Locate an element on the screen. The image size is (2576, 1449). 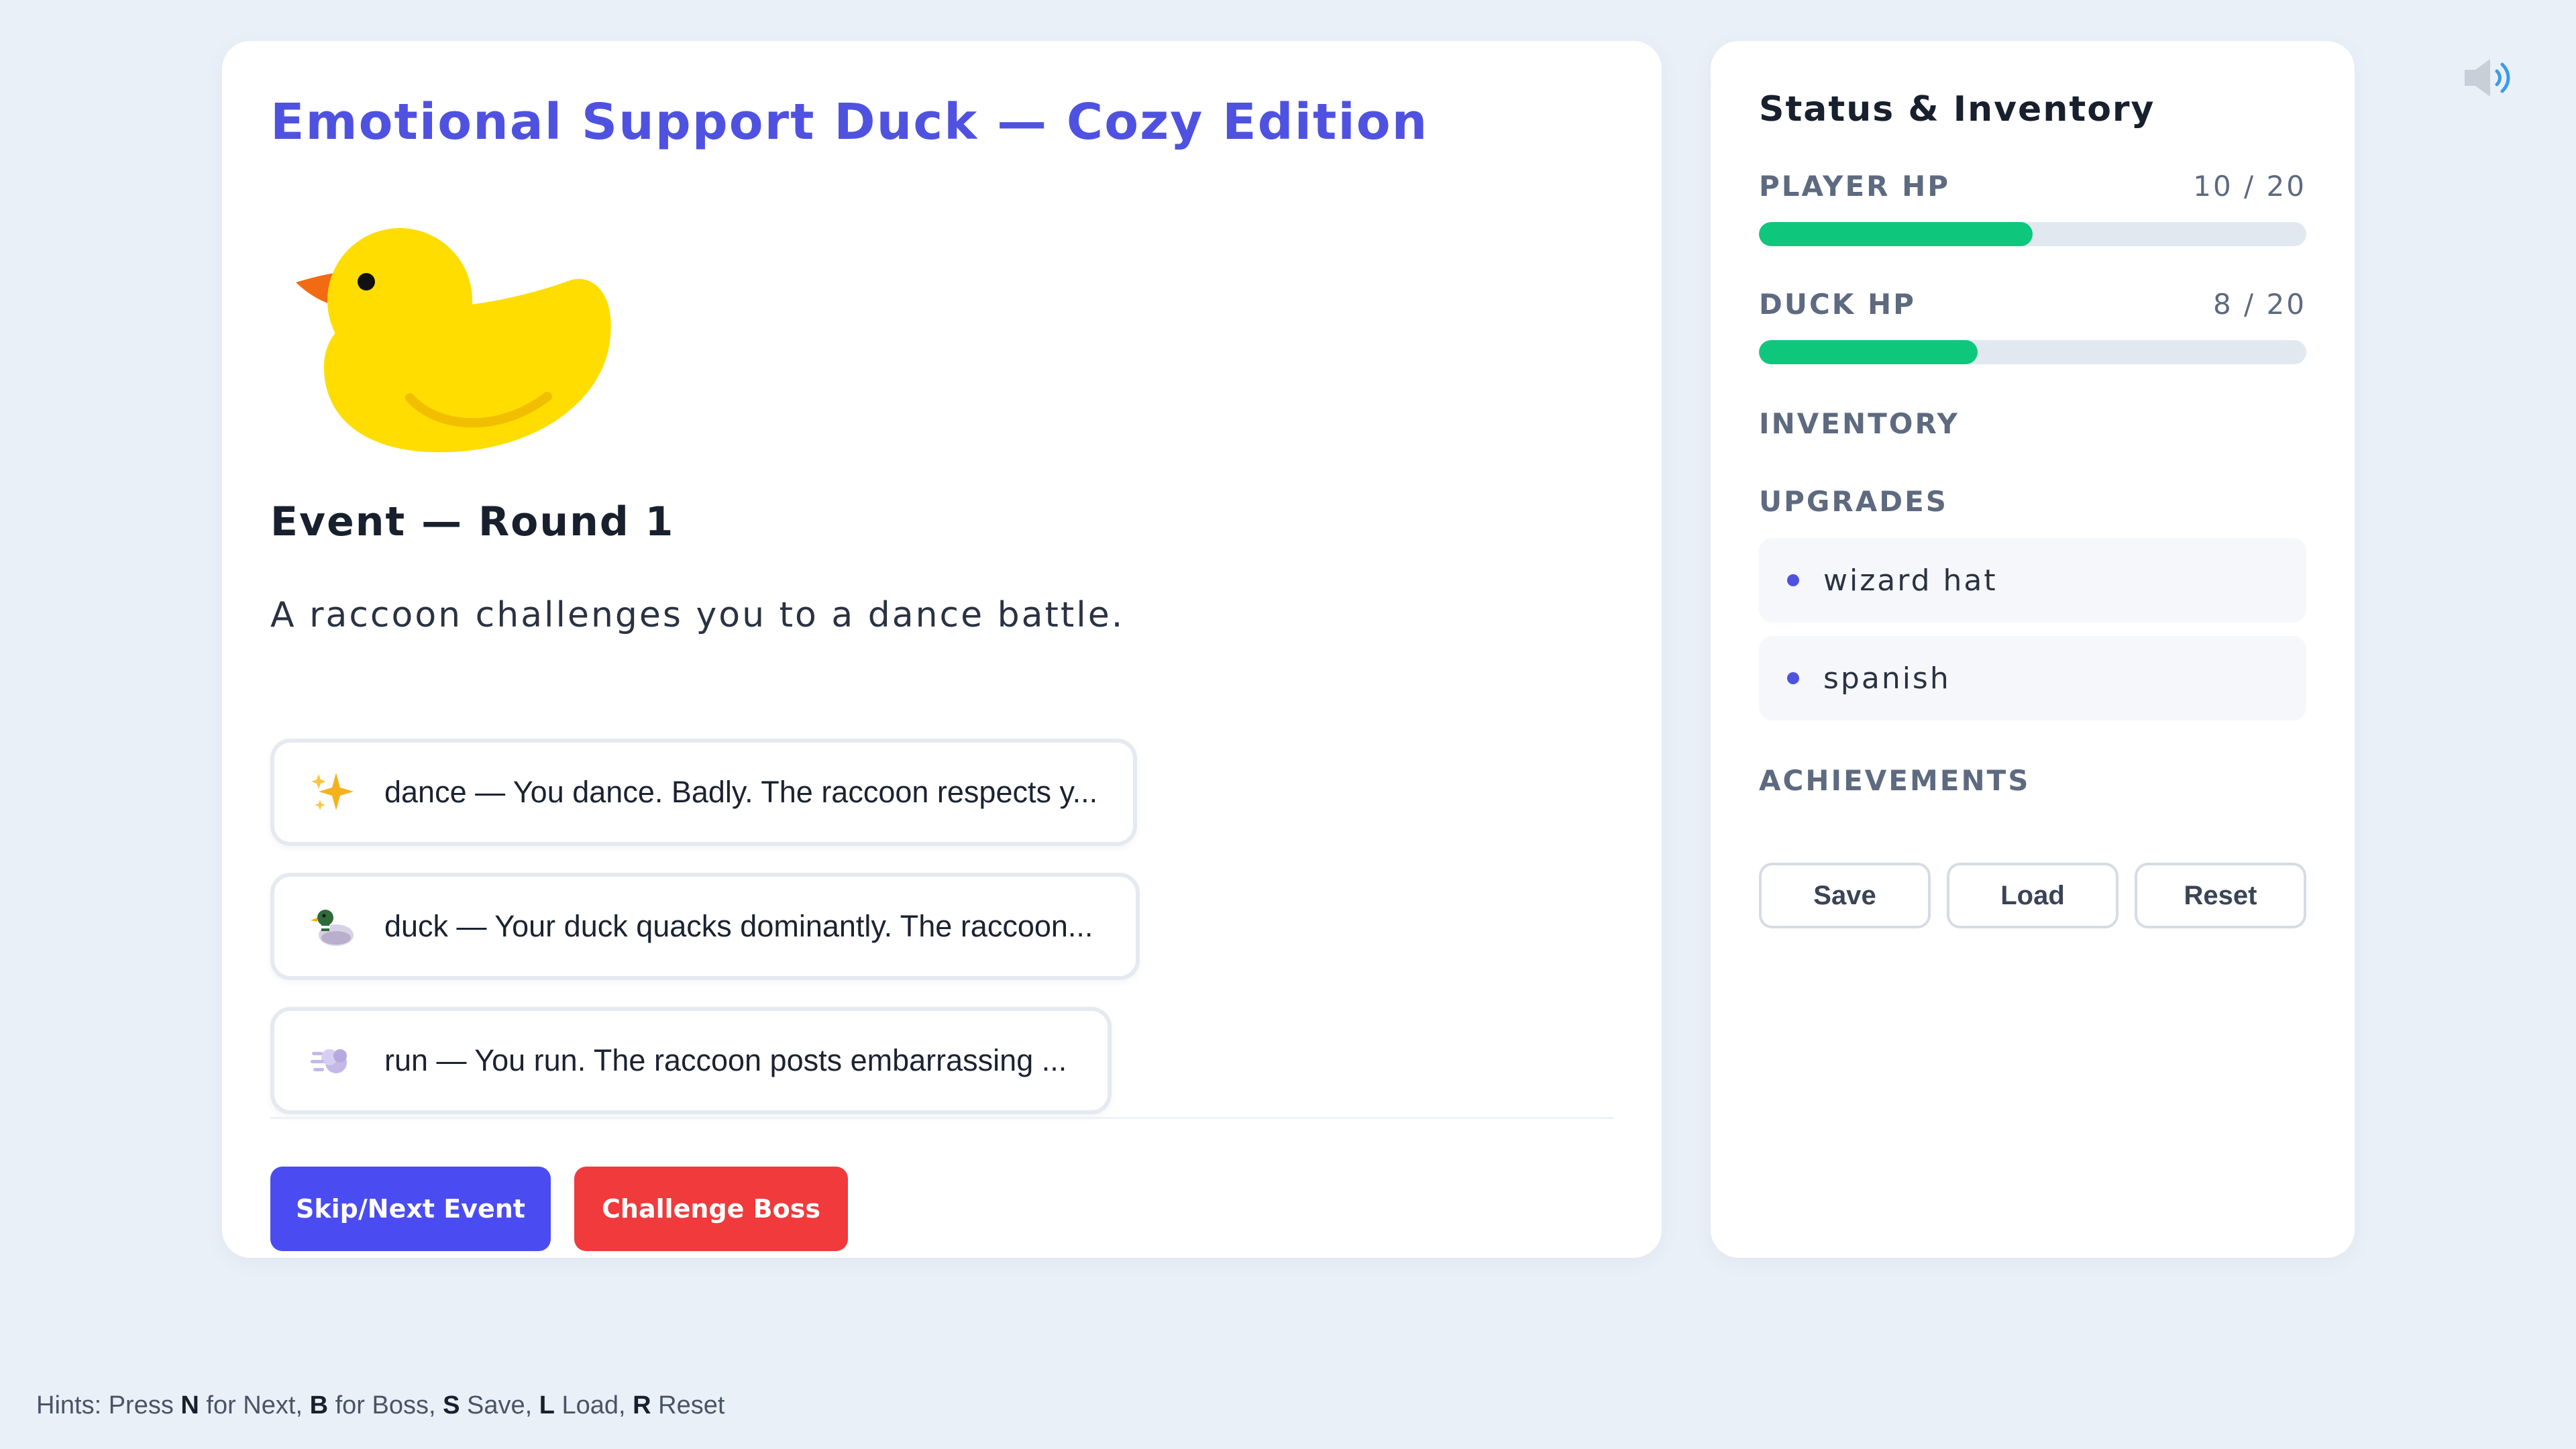
duck-hp-fill is located at coordinates (1868, 352).